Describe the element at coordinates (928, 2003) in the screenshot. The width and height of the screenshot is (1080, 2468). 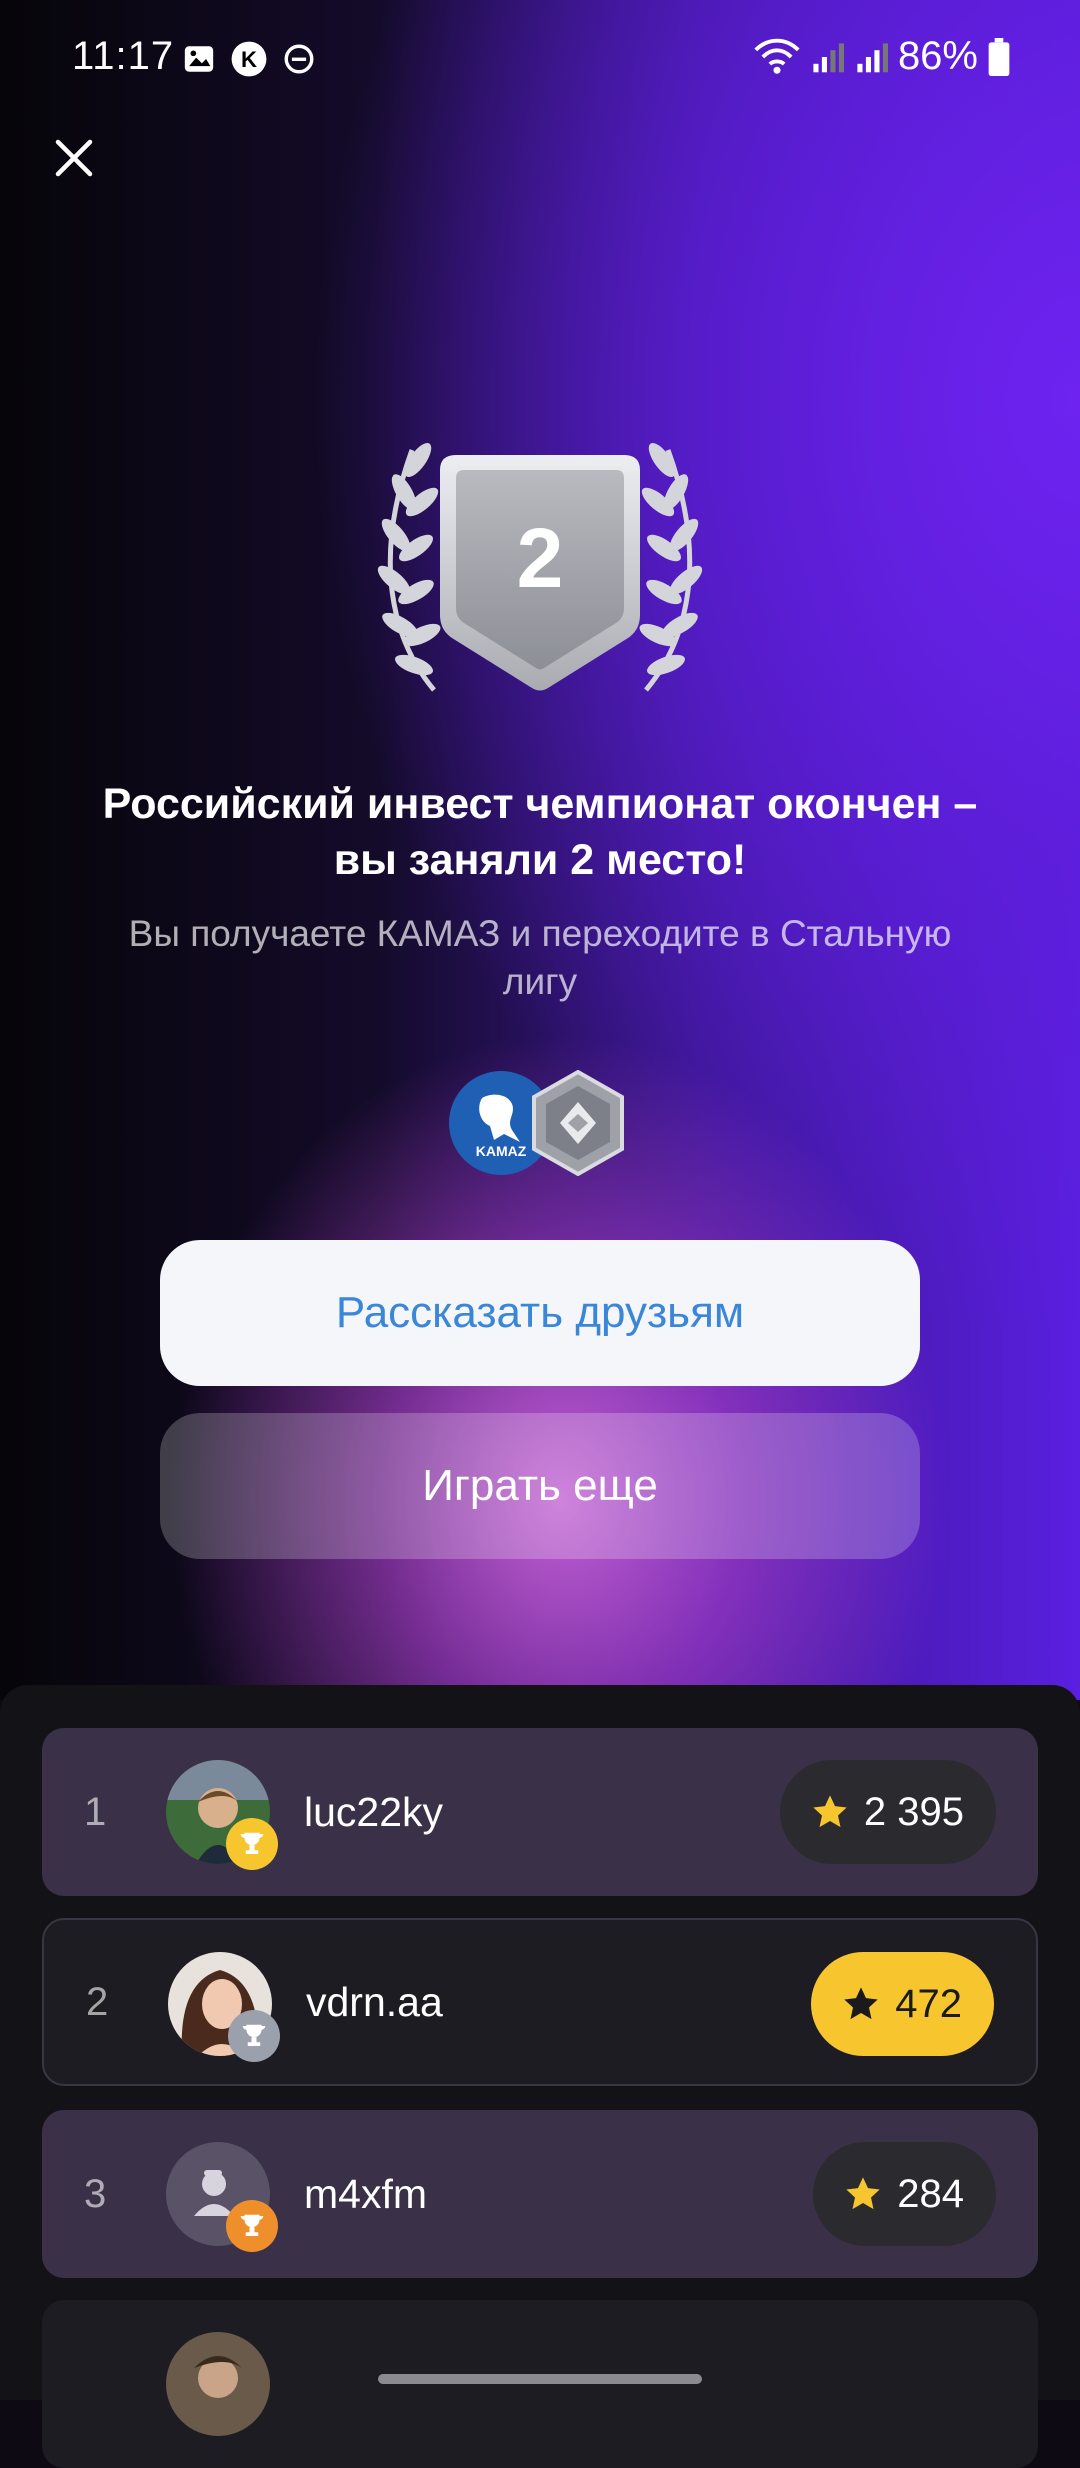
I see `score-value: 472` at that location.